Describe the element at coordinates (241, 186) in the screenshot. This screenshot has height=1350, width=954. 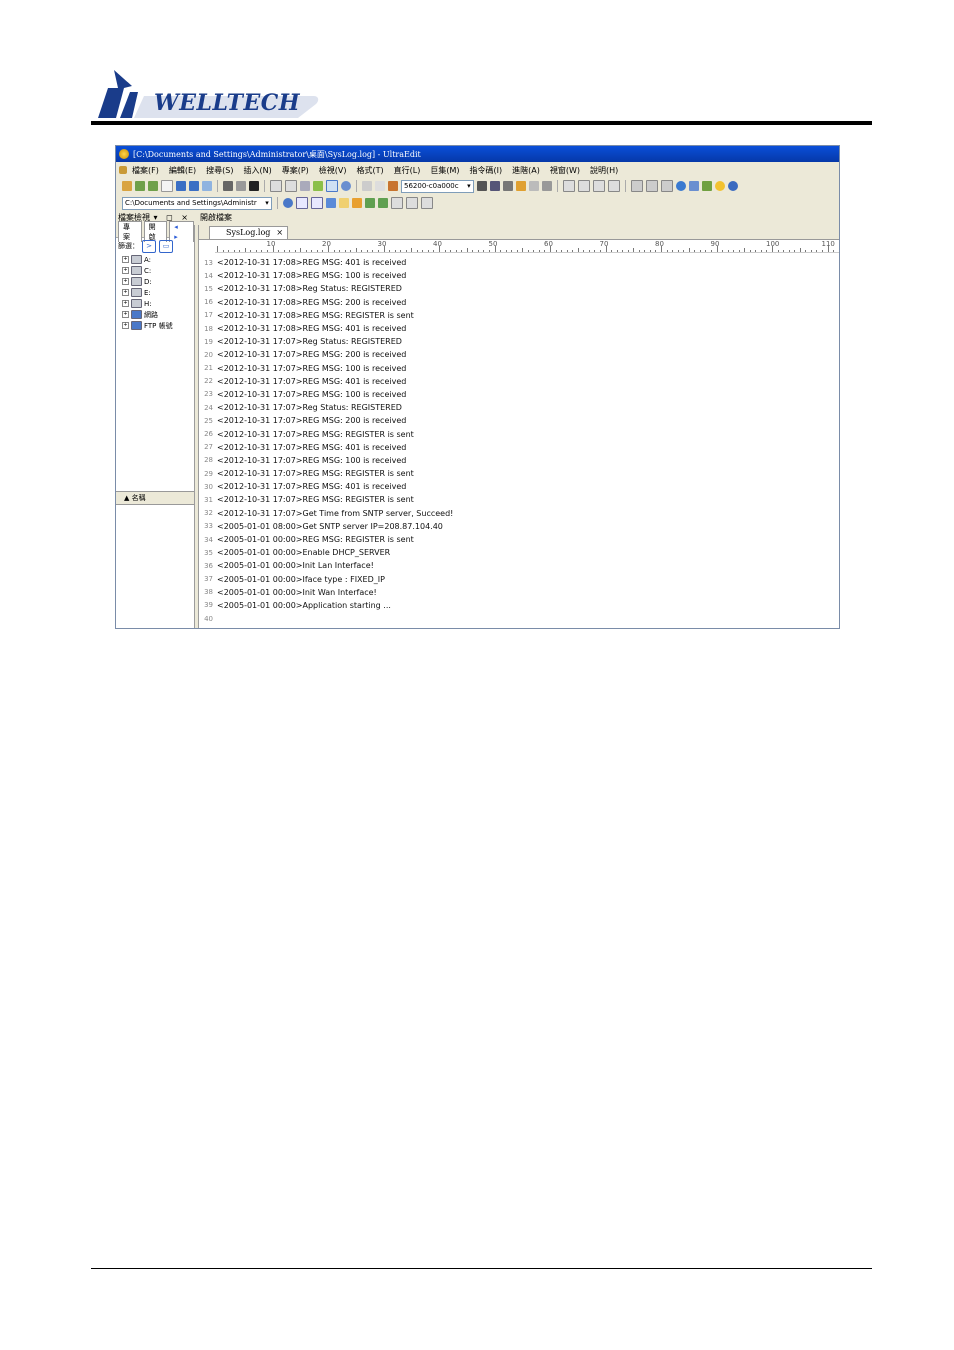
I see `print-preview-icon` at that location.